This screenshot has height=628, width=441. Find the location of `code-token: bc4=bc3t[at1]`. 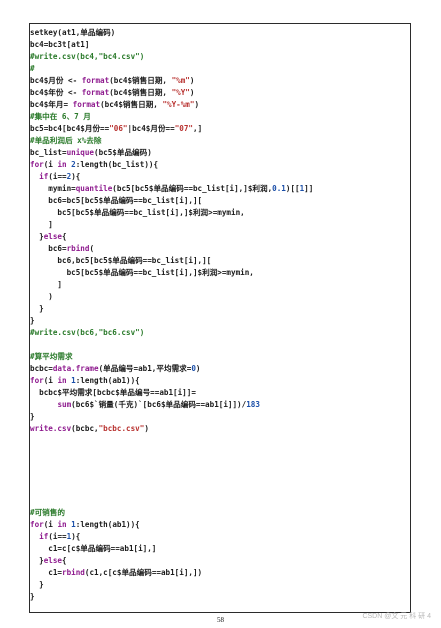

code-token: bc4=bc3t[at1] is located at coordinates (60, 44).